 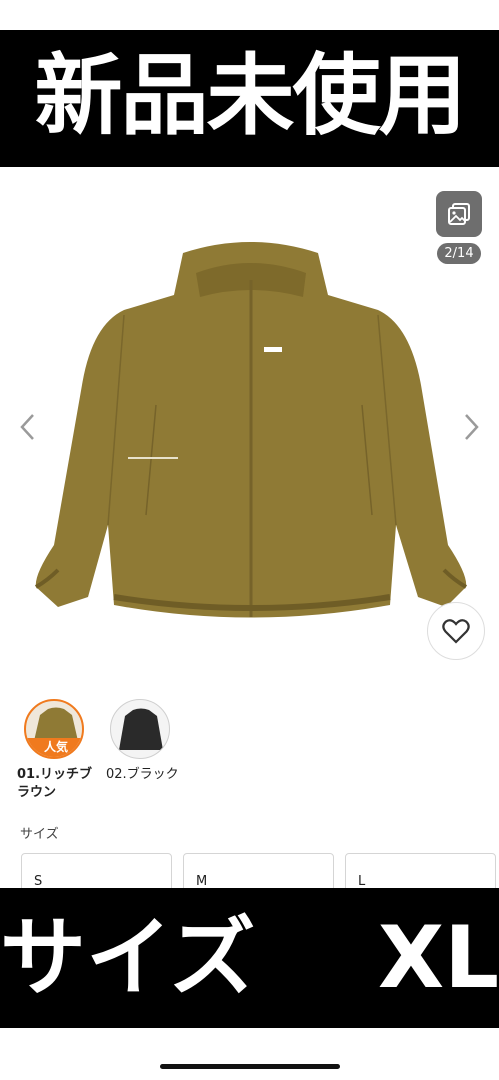 What do you see at coordinates (55, 783) in the screenshot?
I see `color-label-1: 01.リッチブラウン` at bounding box center [55, 783].